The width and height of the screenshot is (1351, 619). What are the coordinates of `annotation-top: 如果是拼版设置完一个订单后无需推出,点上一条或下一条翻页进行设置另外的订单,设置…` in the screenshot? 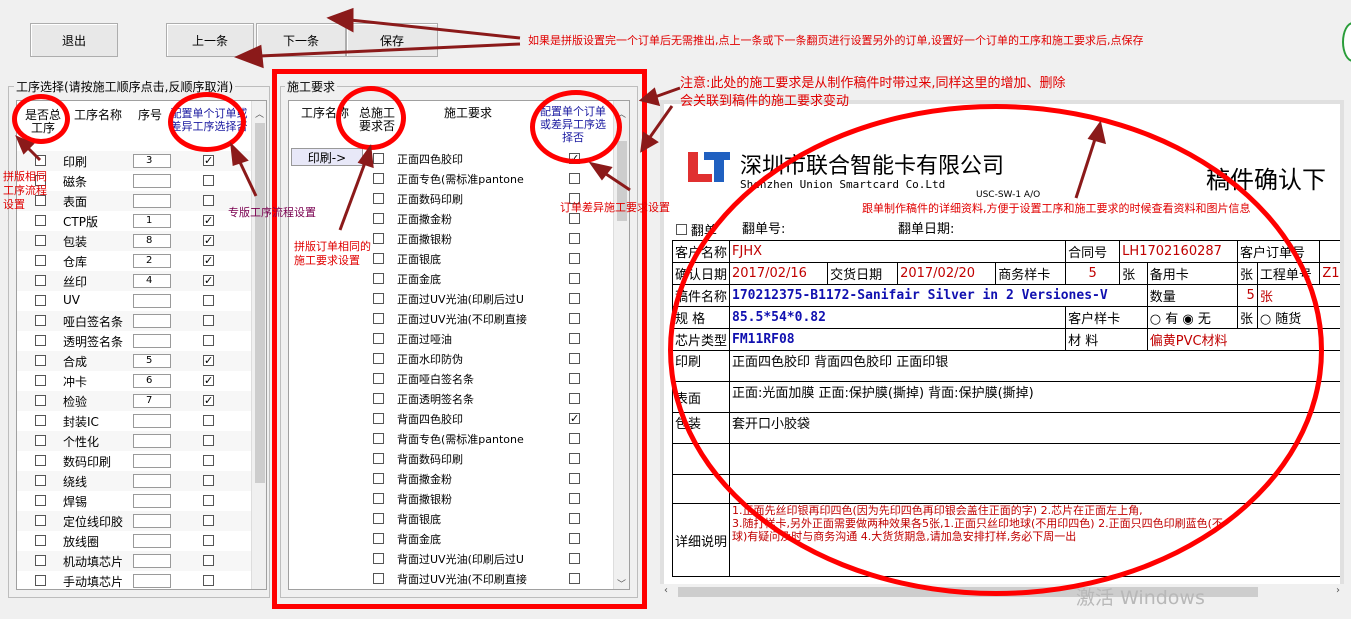 It's located at (836, 40).